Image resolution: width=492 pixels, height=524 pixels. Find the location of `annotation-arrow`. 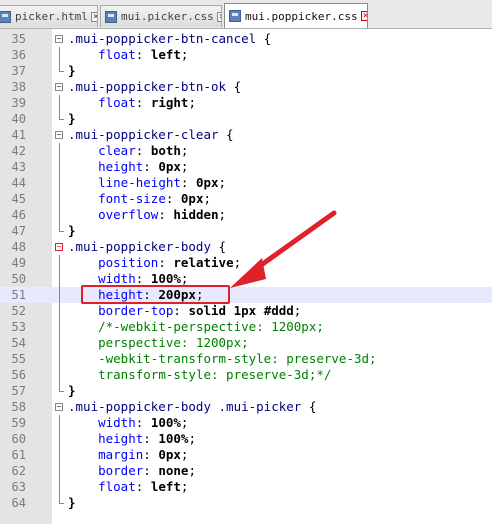

annotation-arrow is located at coordinates (283, 249).